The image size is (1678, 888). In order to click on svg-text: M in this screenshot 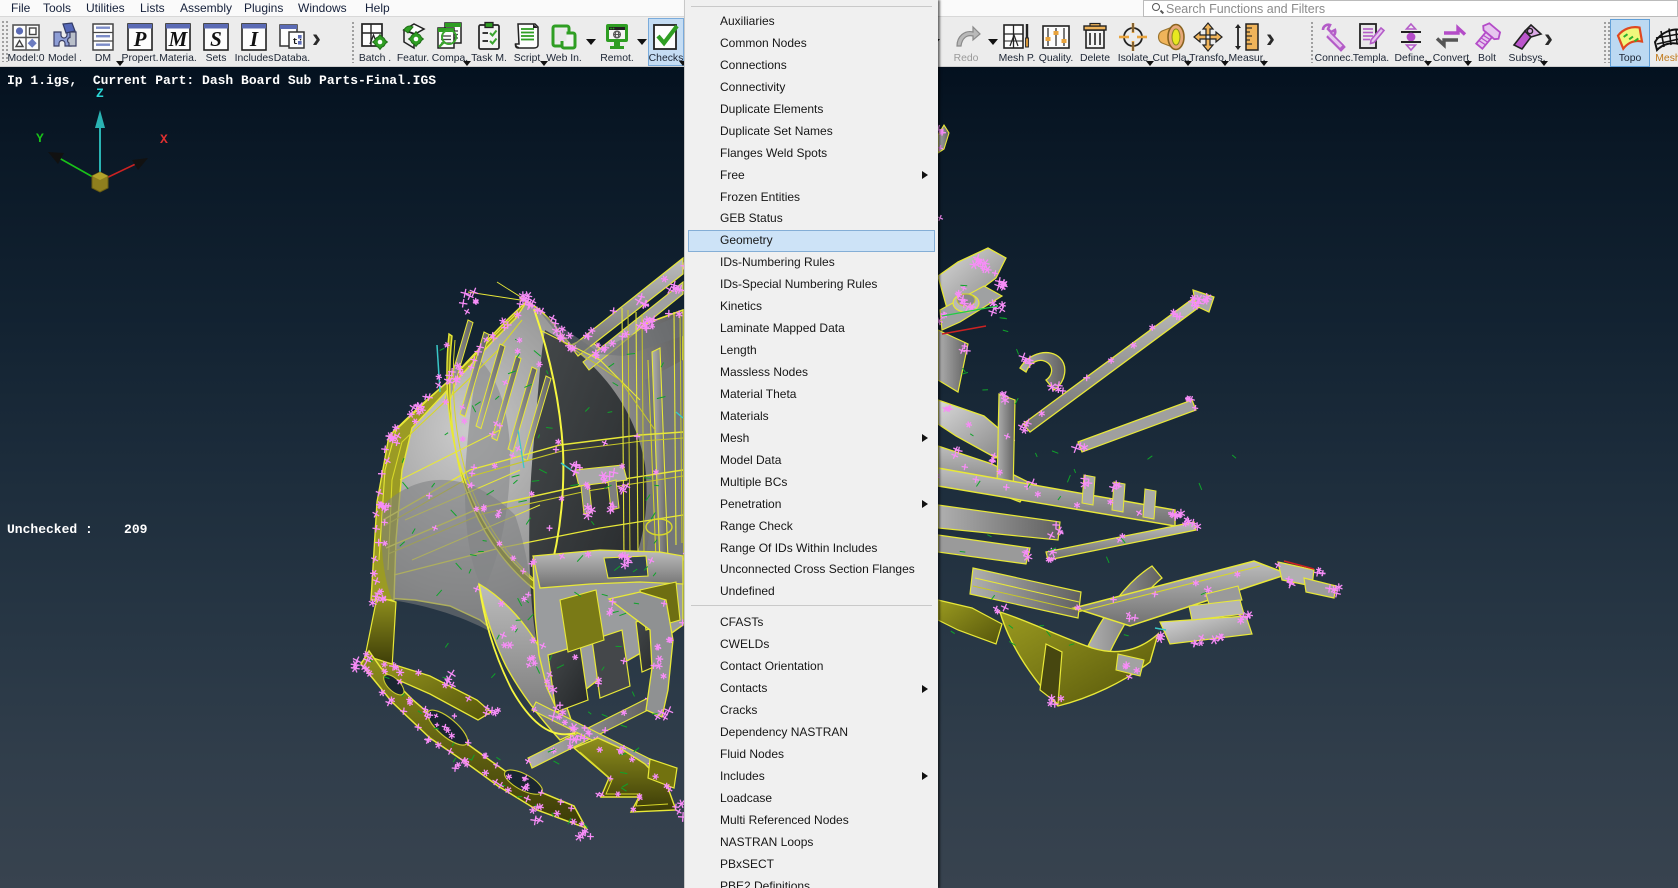, I will do `click(178, 39)`.